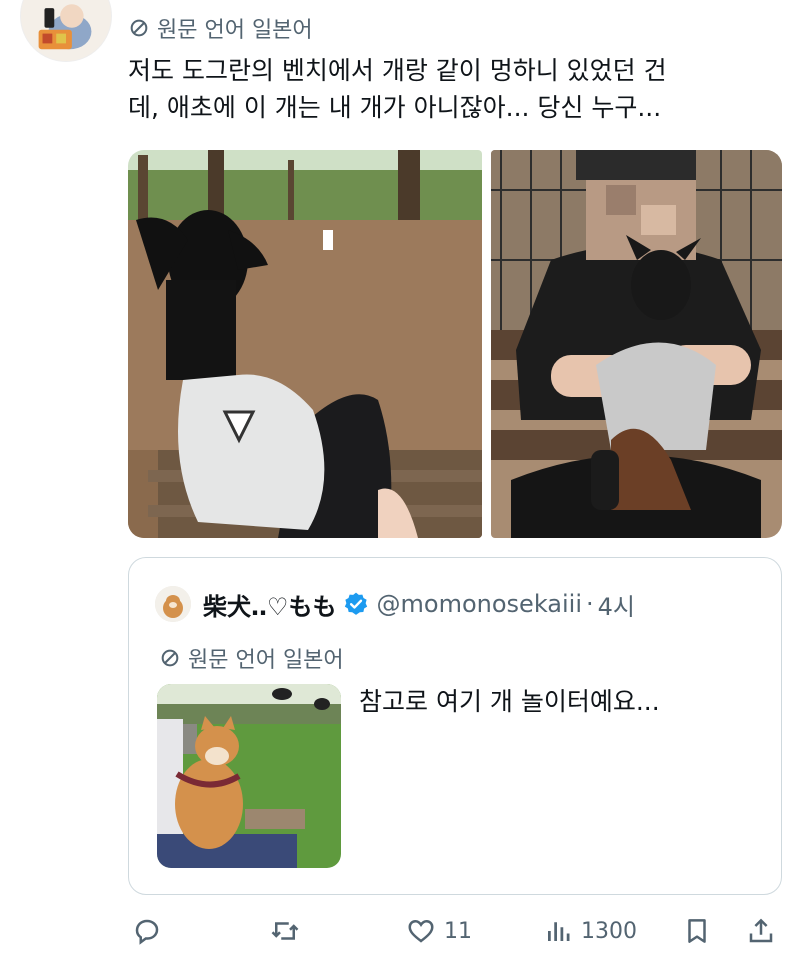  What do you see at coordinates (249, 776) in the screenshot?
I see `quoted-post-photo` at bounding box center [249, 776].